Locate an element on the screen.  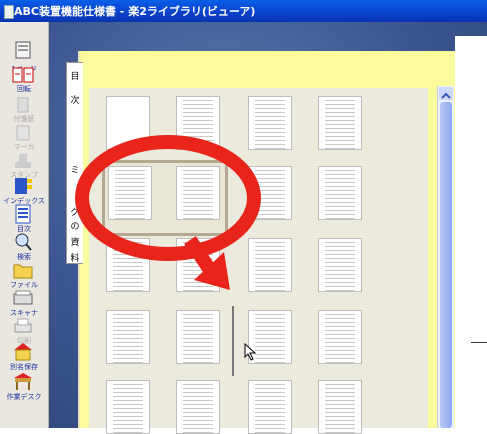
window-title: ABC装置機能仕様書 - 楽2ライブラリ(ビューア) is located at coordinates (135, 11).